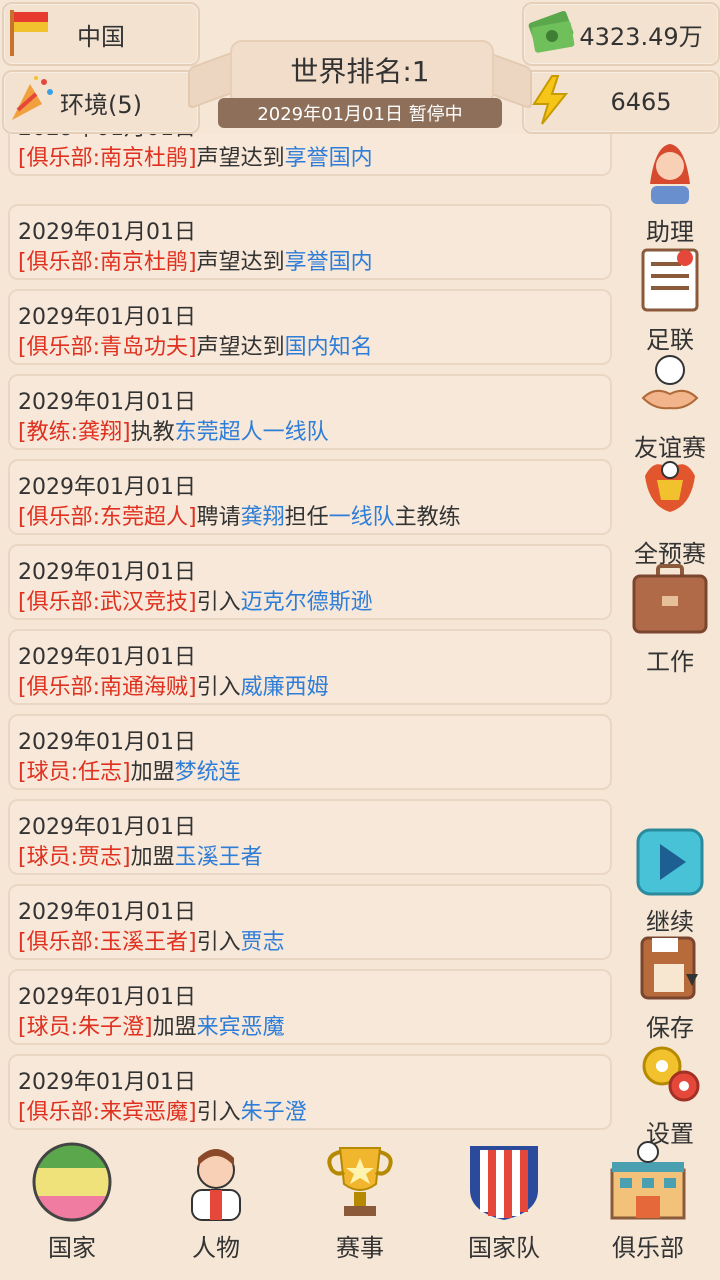 The width and height of the screenshot is (720, 1280). Describe the element at coordinates (72, 1248) in the screenshot. I see `nav-country-label: 国家` at that location.